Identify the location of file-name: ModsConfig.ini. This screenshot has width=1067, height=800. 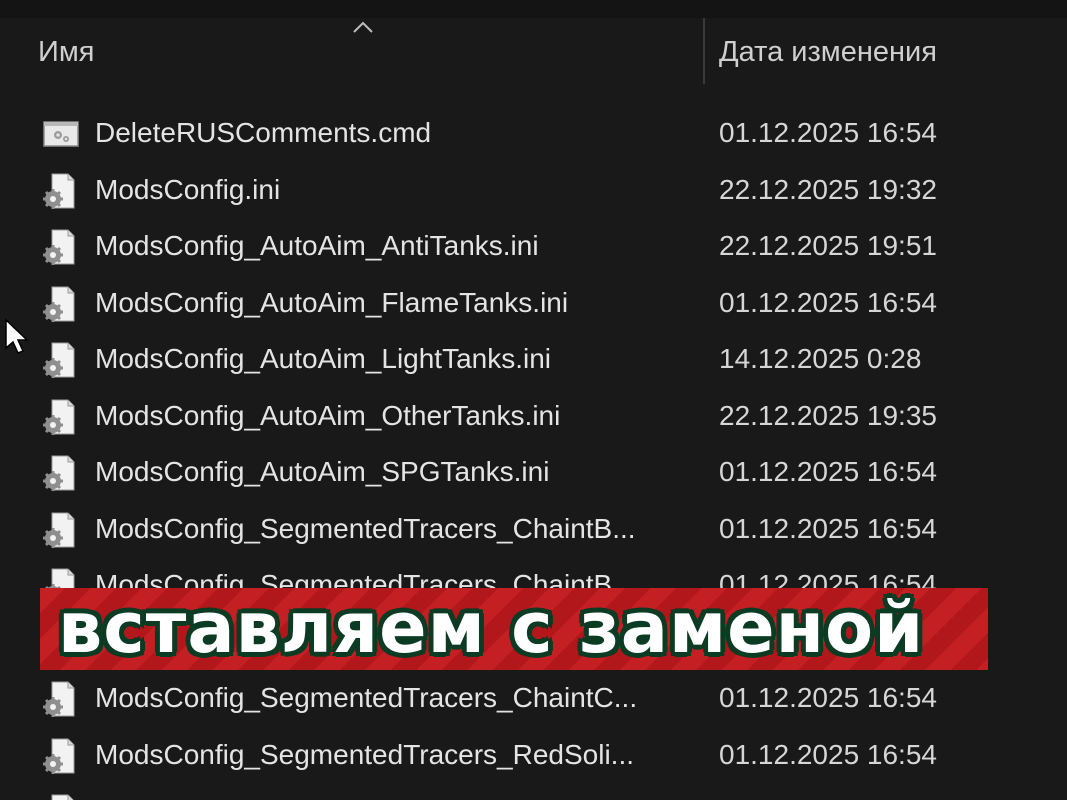
(188, 189).